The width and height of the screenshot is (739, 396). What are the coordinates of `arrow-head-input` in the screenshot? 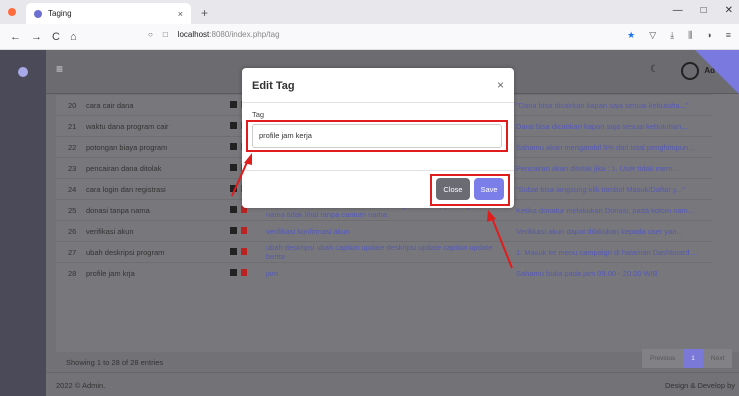 It's located at (248, 159).